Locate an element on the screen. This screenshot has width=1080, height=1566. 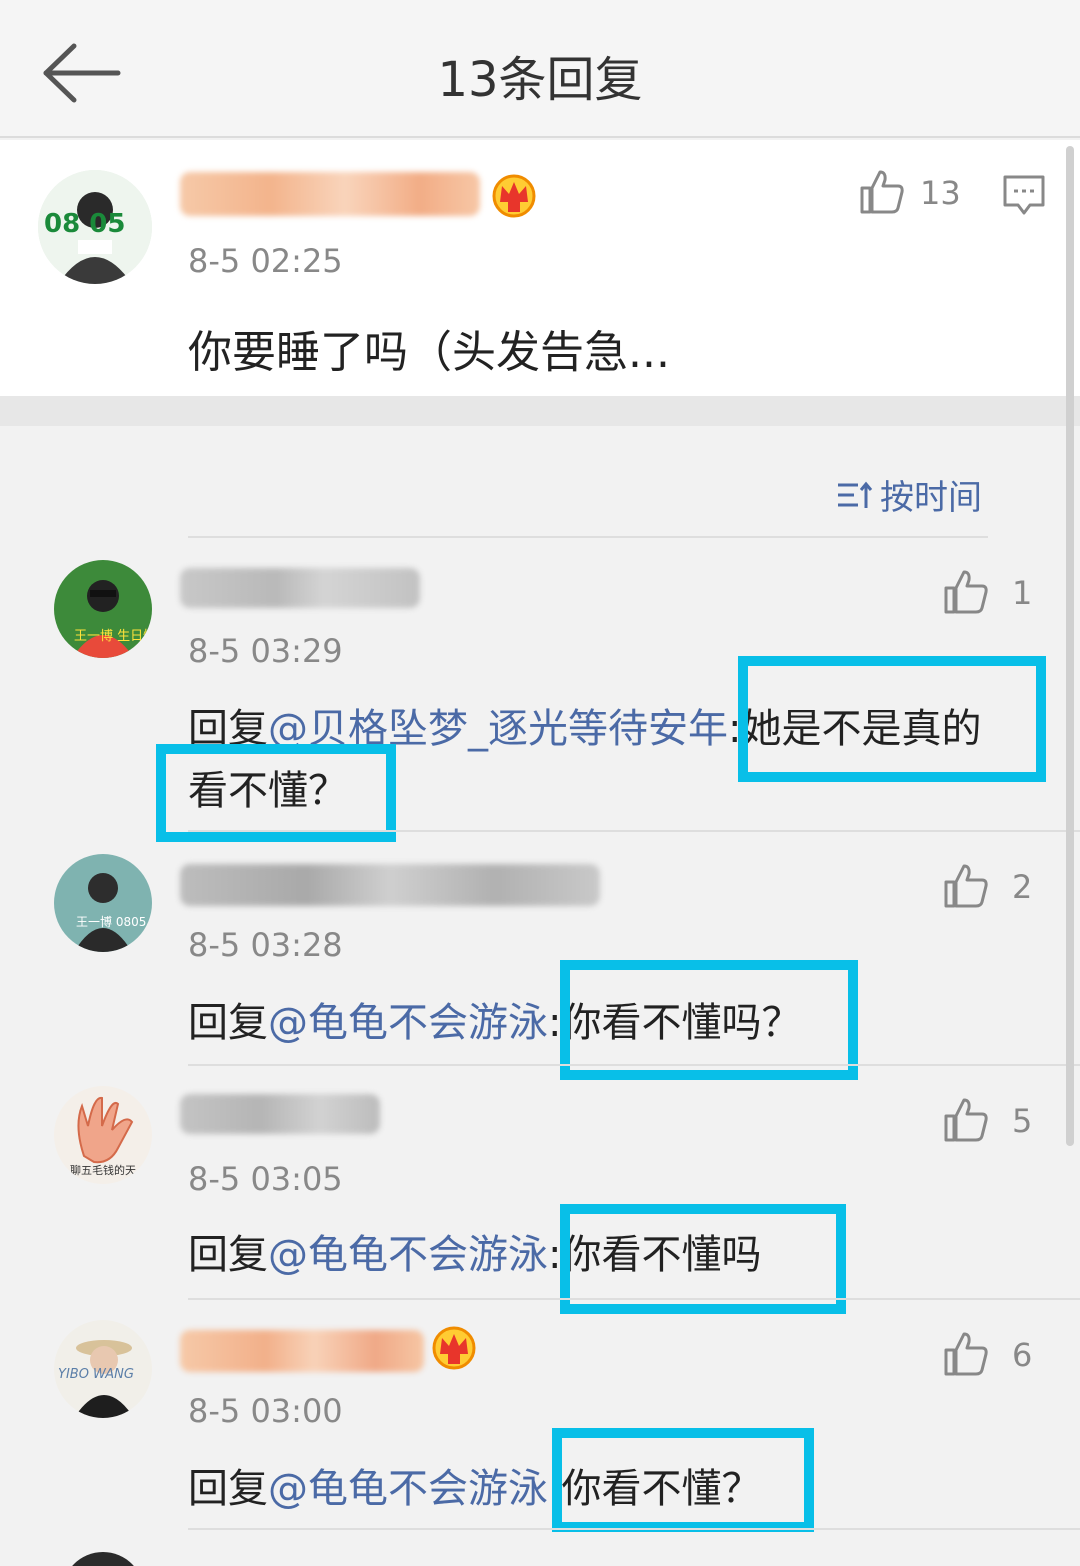
like-count: 5 is located at coordinates (1022, 1121).